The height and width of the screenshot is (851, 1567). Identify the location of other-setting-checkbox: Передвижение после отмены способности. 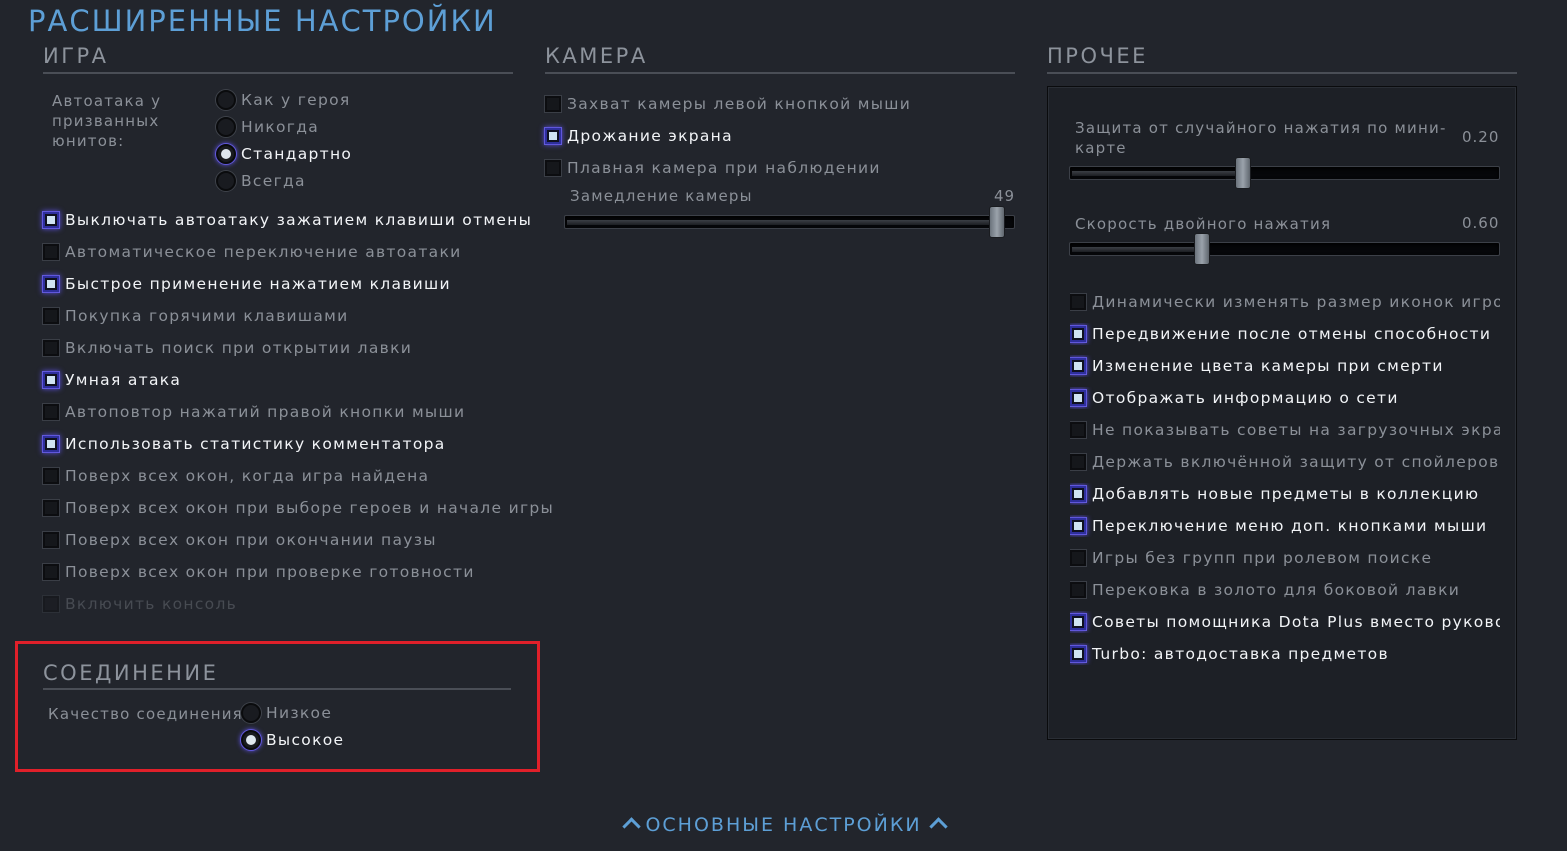
(1285, 334).